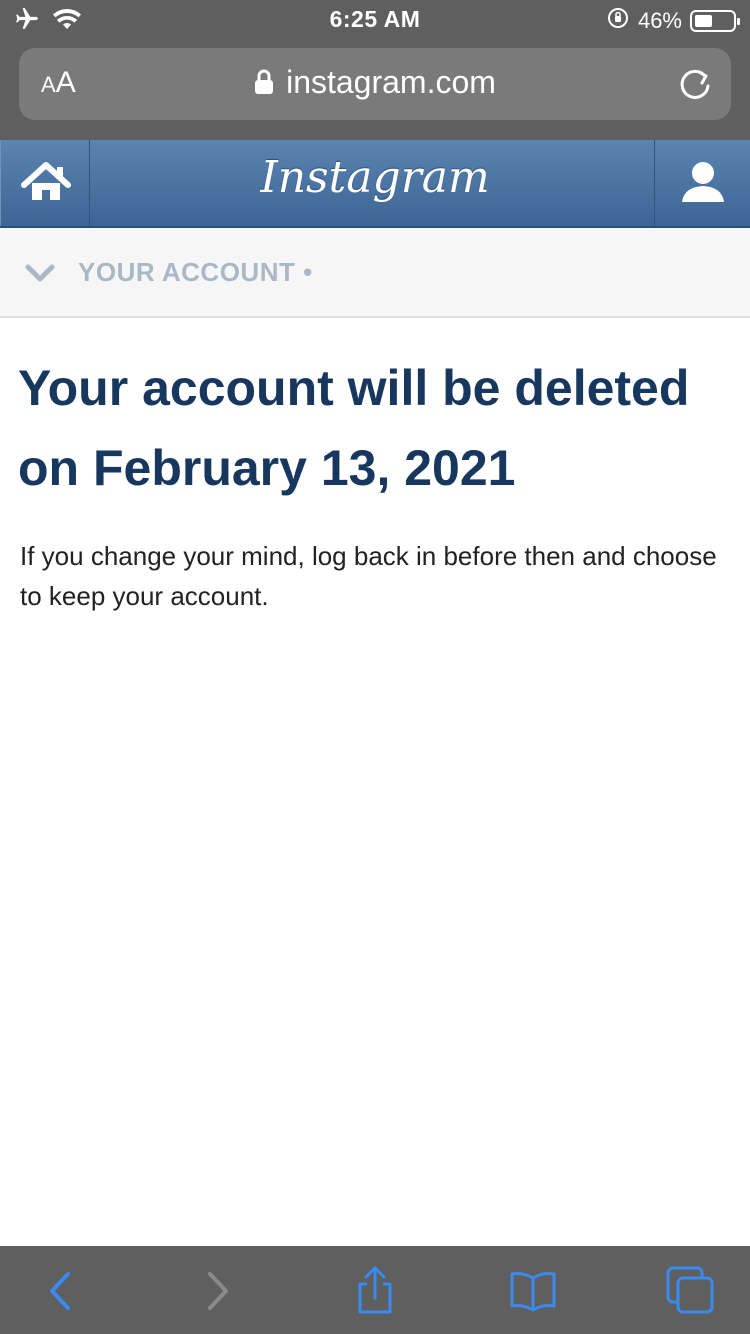 This screenshot has height=1334, width=750. What do you see at coordinates (264, 80) in the screenshot?
I see `lock-icon` at bounding box center [264, 80].